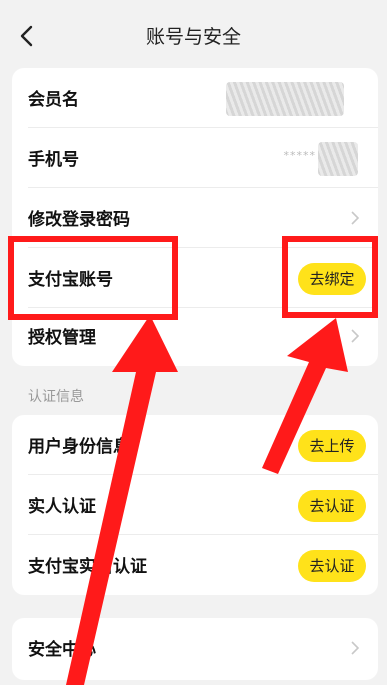  I want to click on row-change-password: 修改登录密码, so click(195, 218).